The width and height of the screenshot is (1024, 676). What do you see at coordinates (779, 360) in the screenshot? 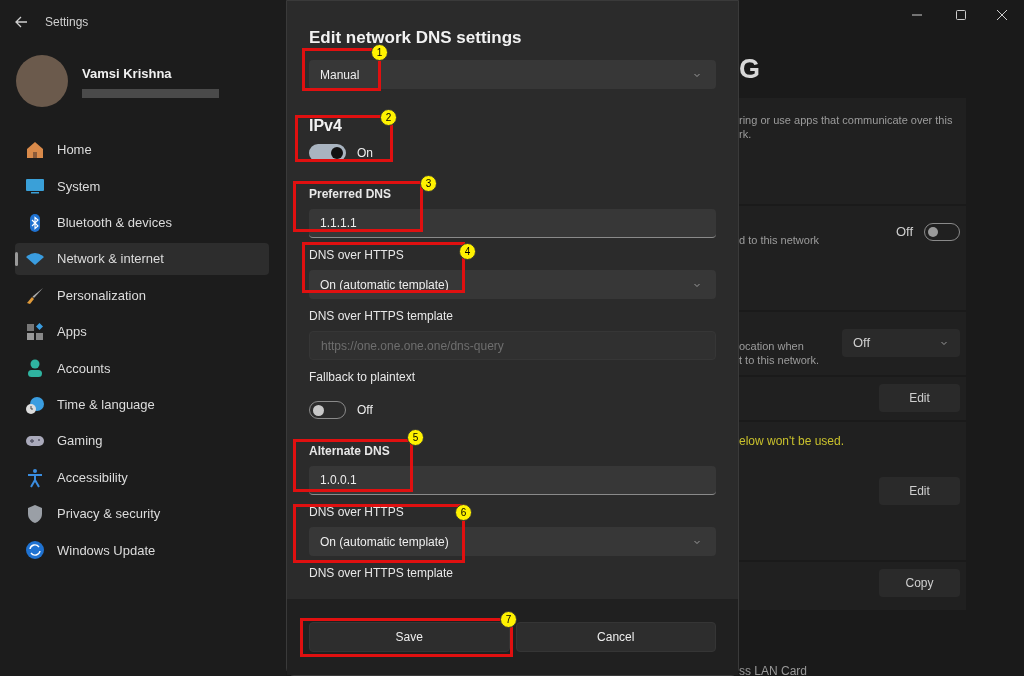
I see `setting-description: t to this network.` at bounding box center [779, 360].